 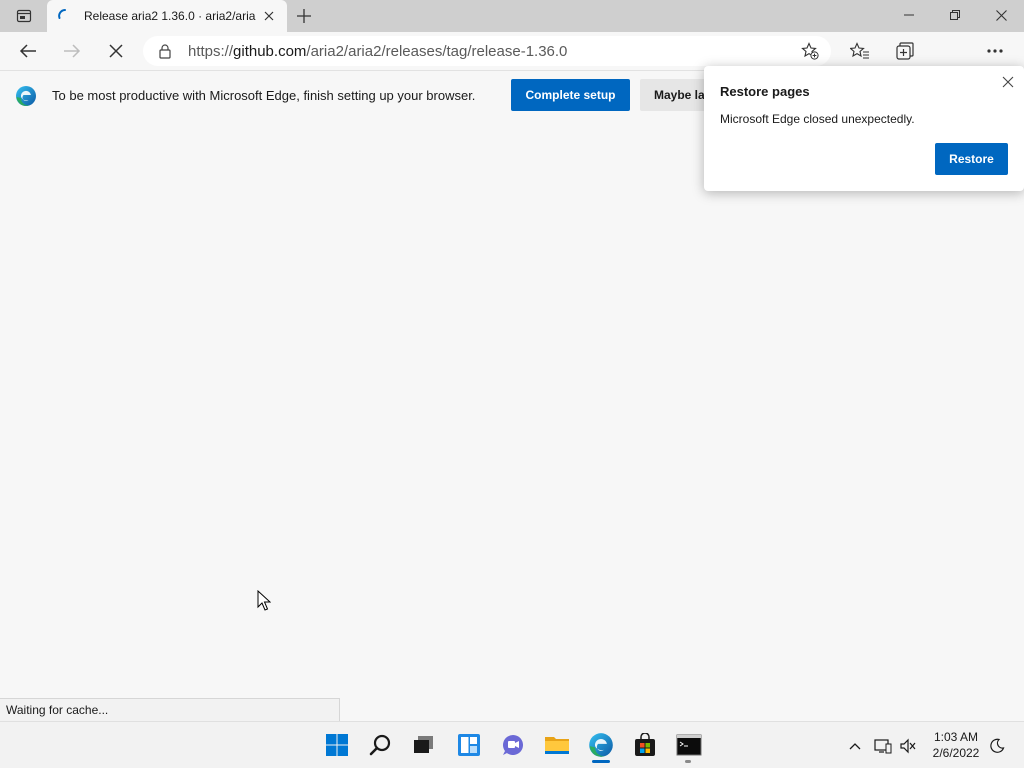 I want to click on edge-logo-icon, so click(x=26, y=96).